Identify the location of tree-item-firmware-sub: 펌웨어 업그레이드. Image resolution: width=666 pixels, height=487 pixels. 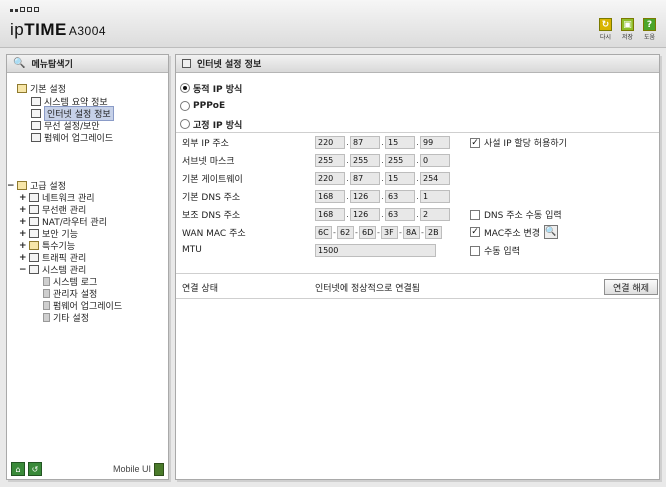
(82, 306).